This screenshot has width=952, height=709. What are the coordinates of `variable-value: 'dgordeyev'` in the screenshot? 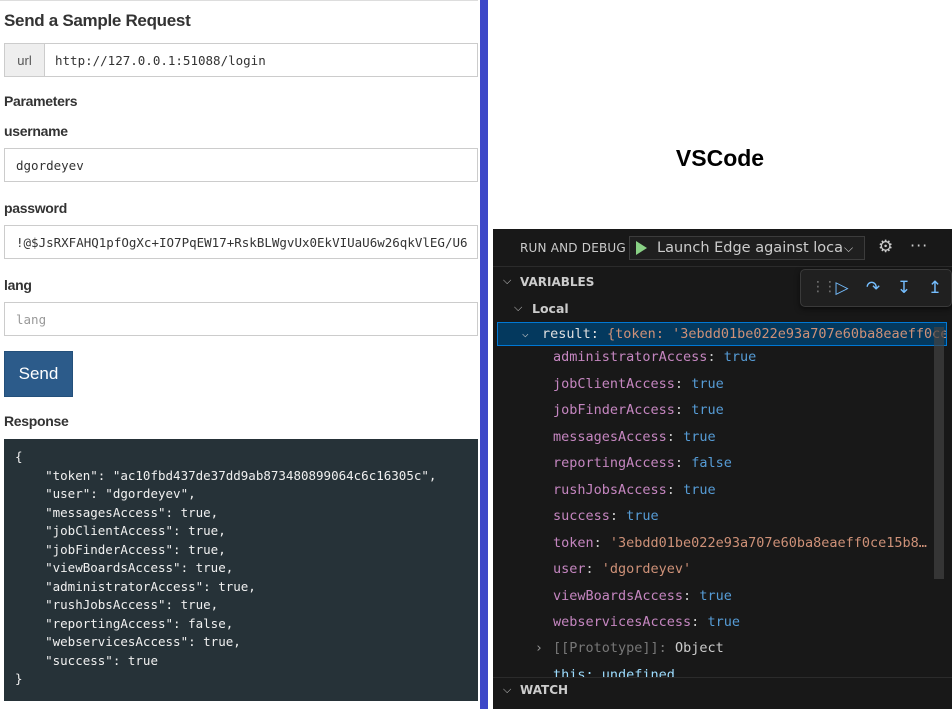 It's located at (646, 569).